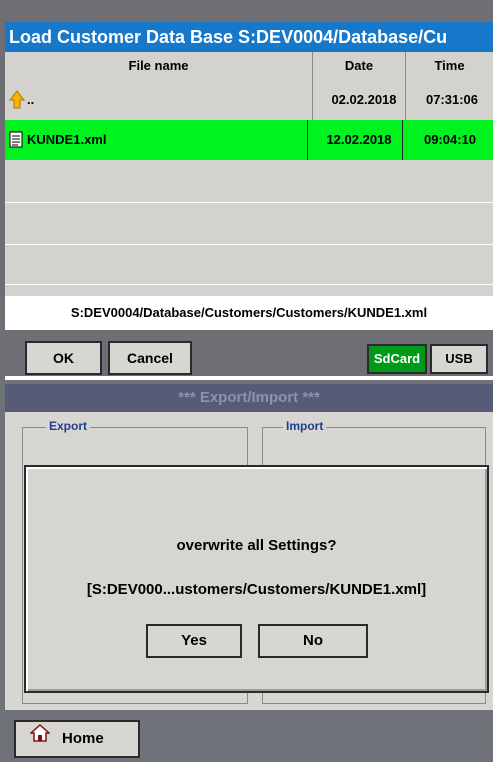 The image size is (493, 762). I want to click on ok-button: OK, so click(63, 358).